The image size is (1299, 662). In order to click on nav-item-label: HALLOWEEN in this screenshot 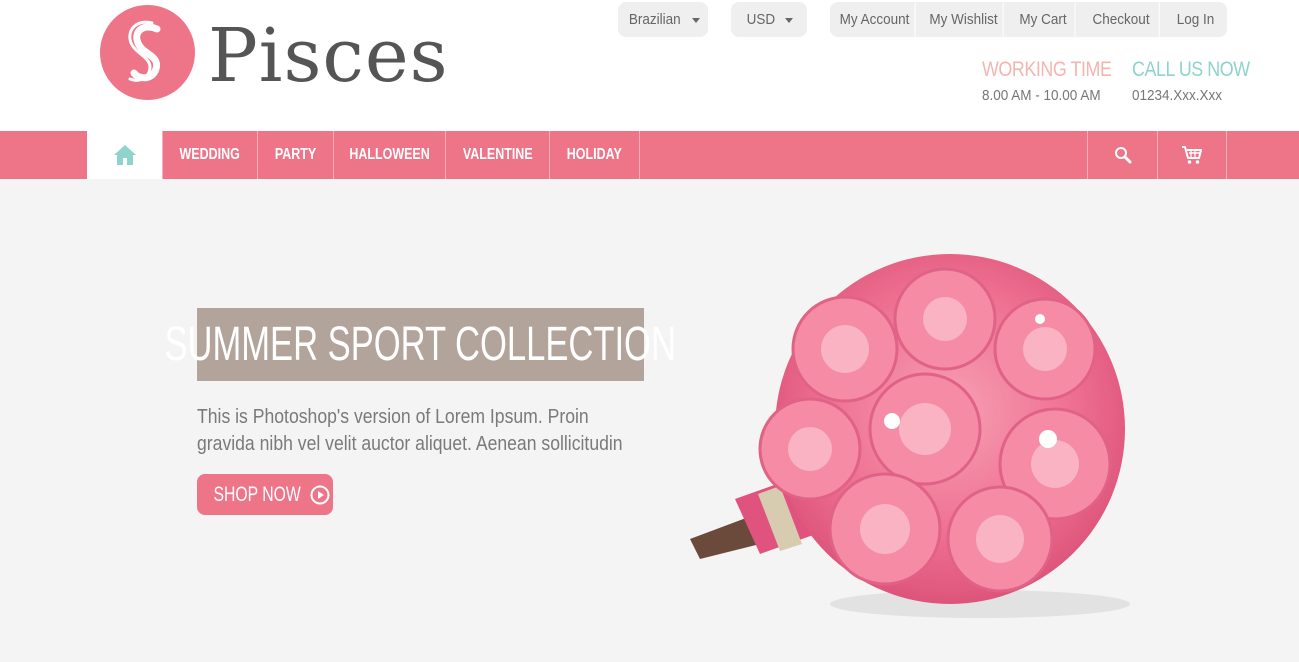, I will do `click(389, 154)`.